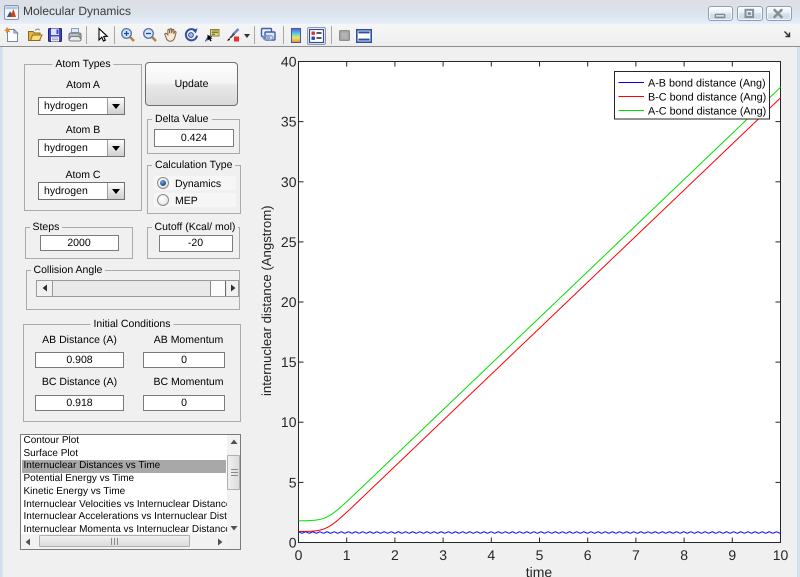  Describe the element at coordinates (293, 543) in the screenshot. I see `svg-text: 0` at that location.